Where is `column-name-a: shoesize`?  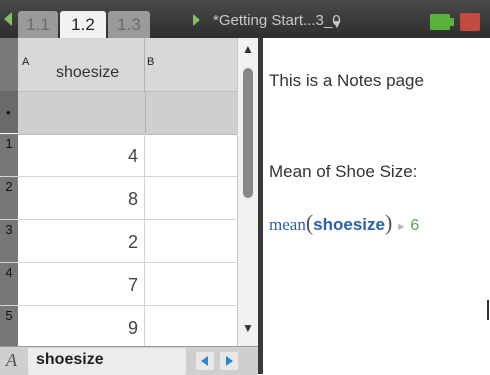
column-name-a: shoesize is located at coordinates (88, 72).